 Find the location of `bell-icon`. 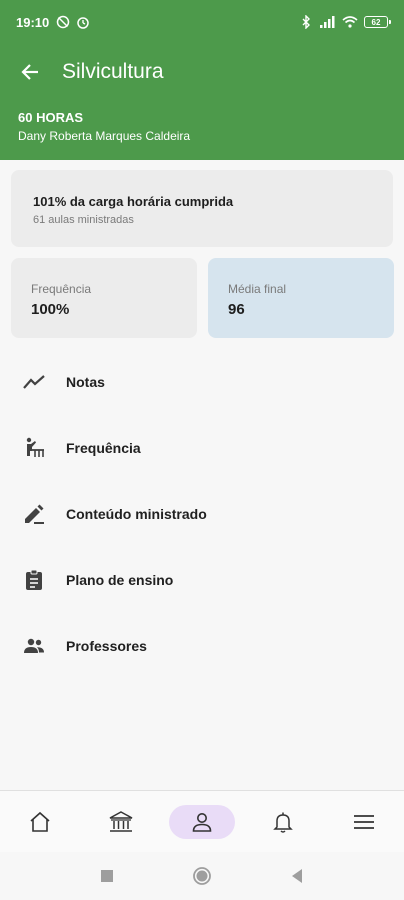

bell-icon is located at coordinates (282, 822).